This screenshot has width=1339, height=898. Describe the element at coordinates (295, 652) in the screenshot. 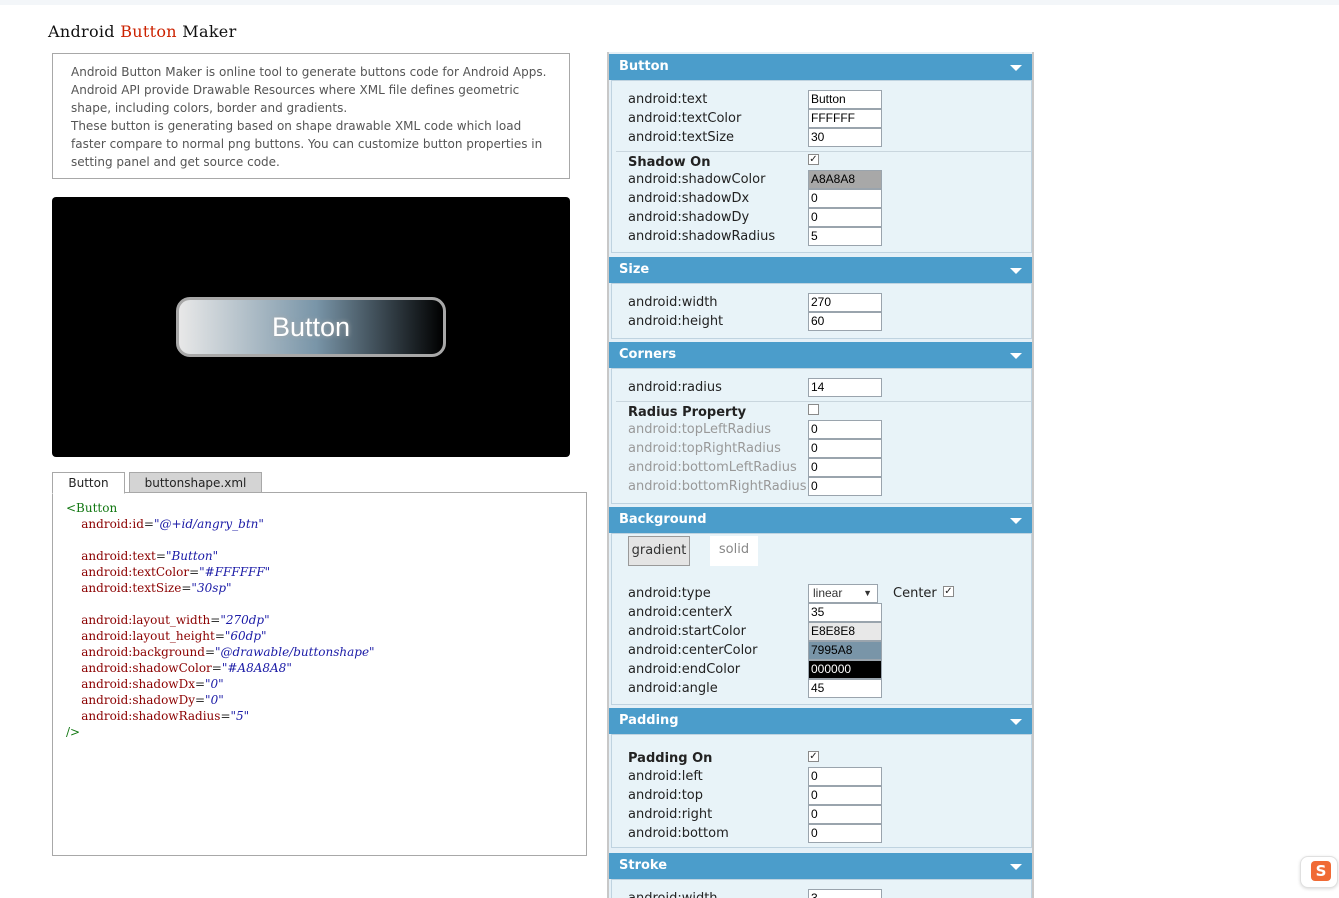

I see `code-attr-value: "@drawable/buttonshape"` at that location.